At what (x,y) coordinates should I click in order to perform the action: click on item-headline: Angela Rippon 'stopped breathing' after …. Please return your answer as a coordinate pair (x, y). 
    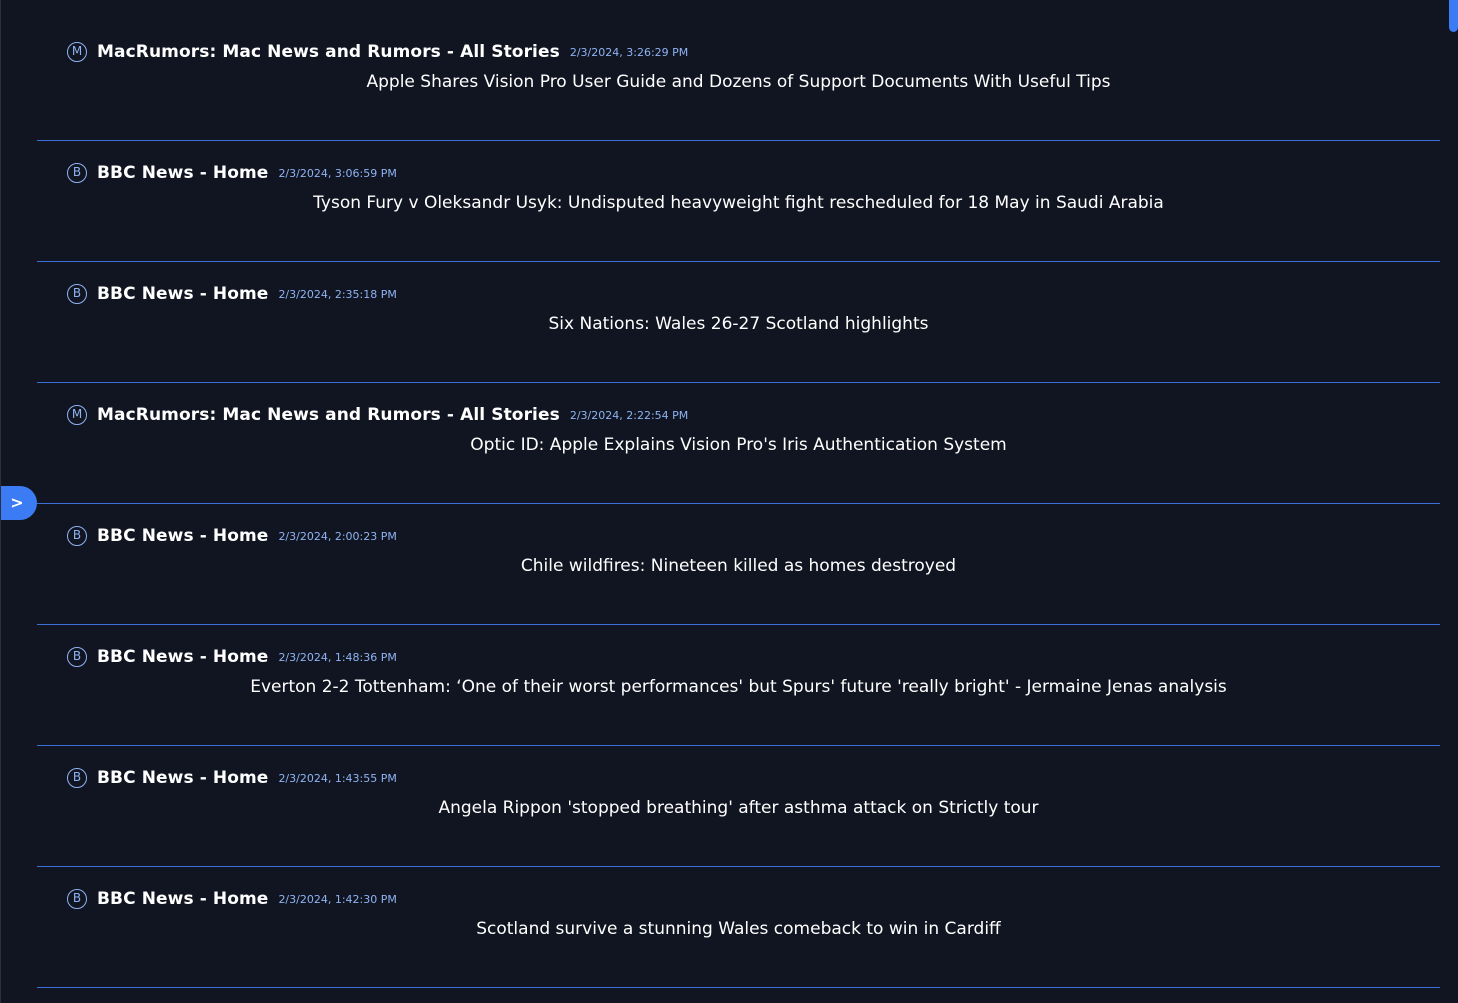
    Looking at the image, I should click on (738, 808).